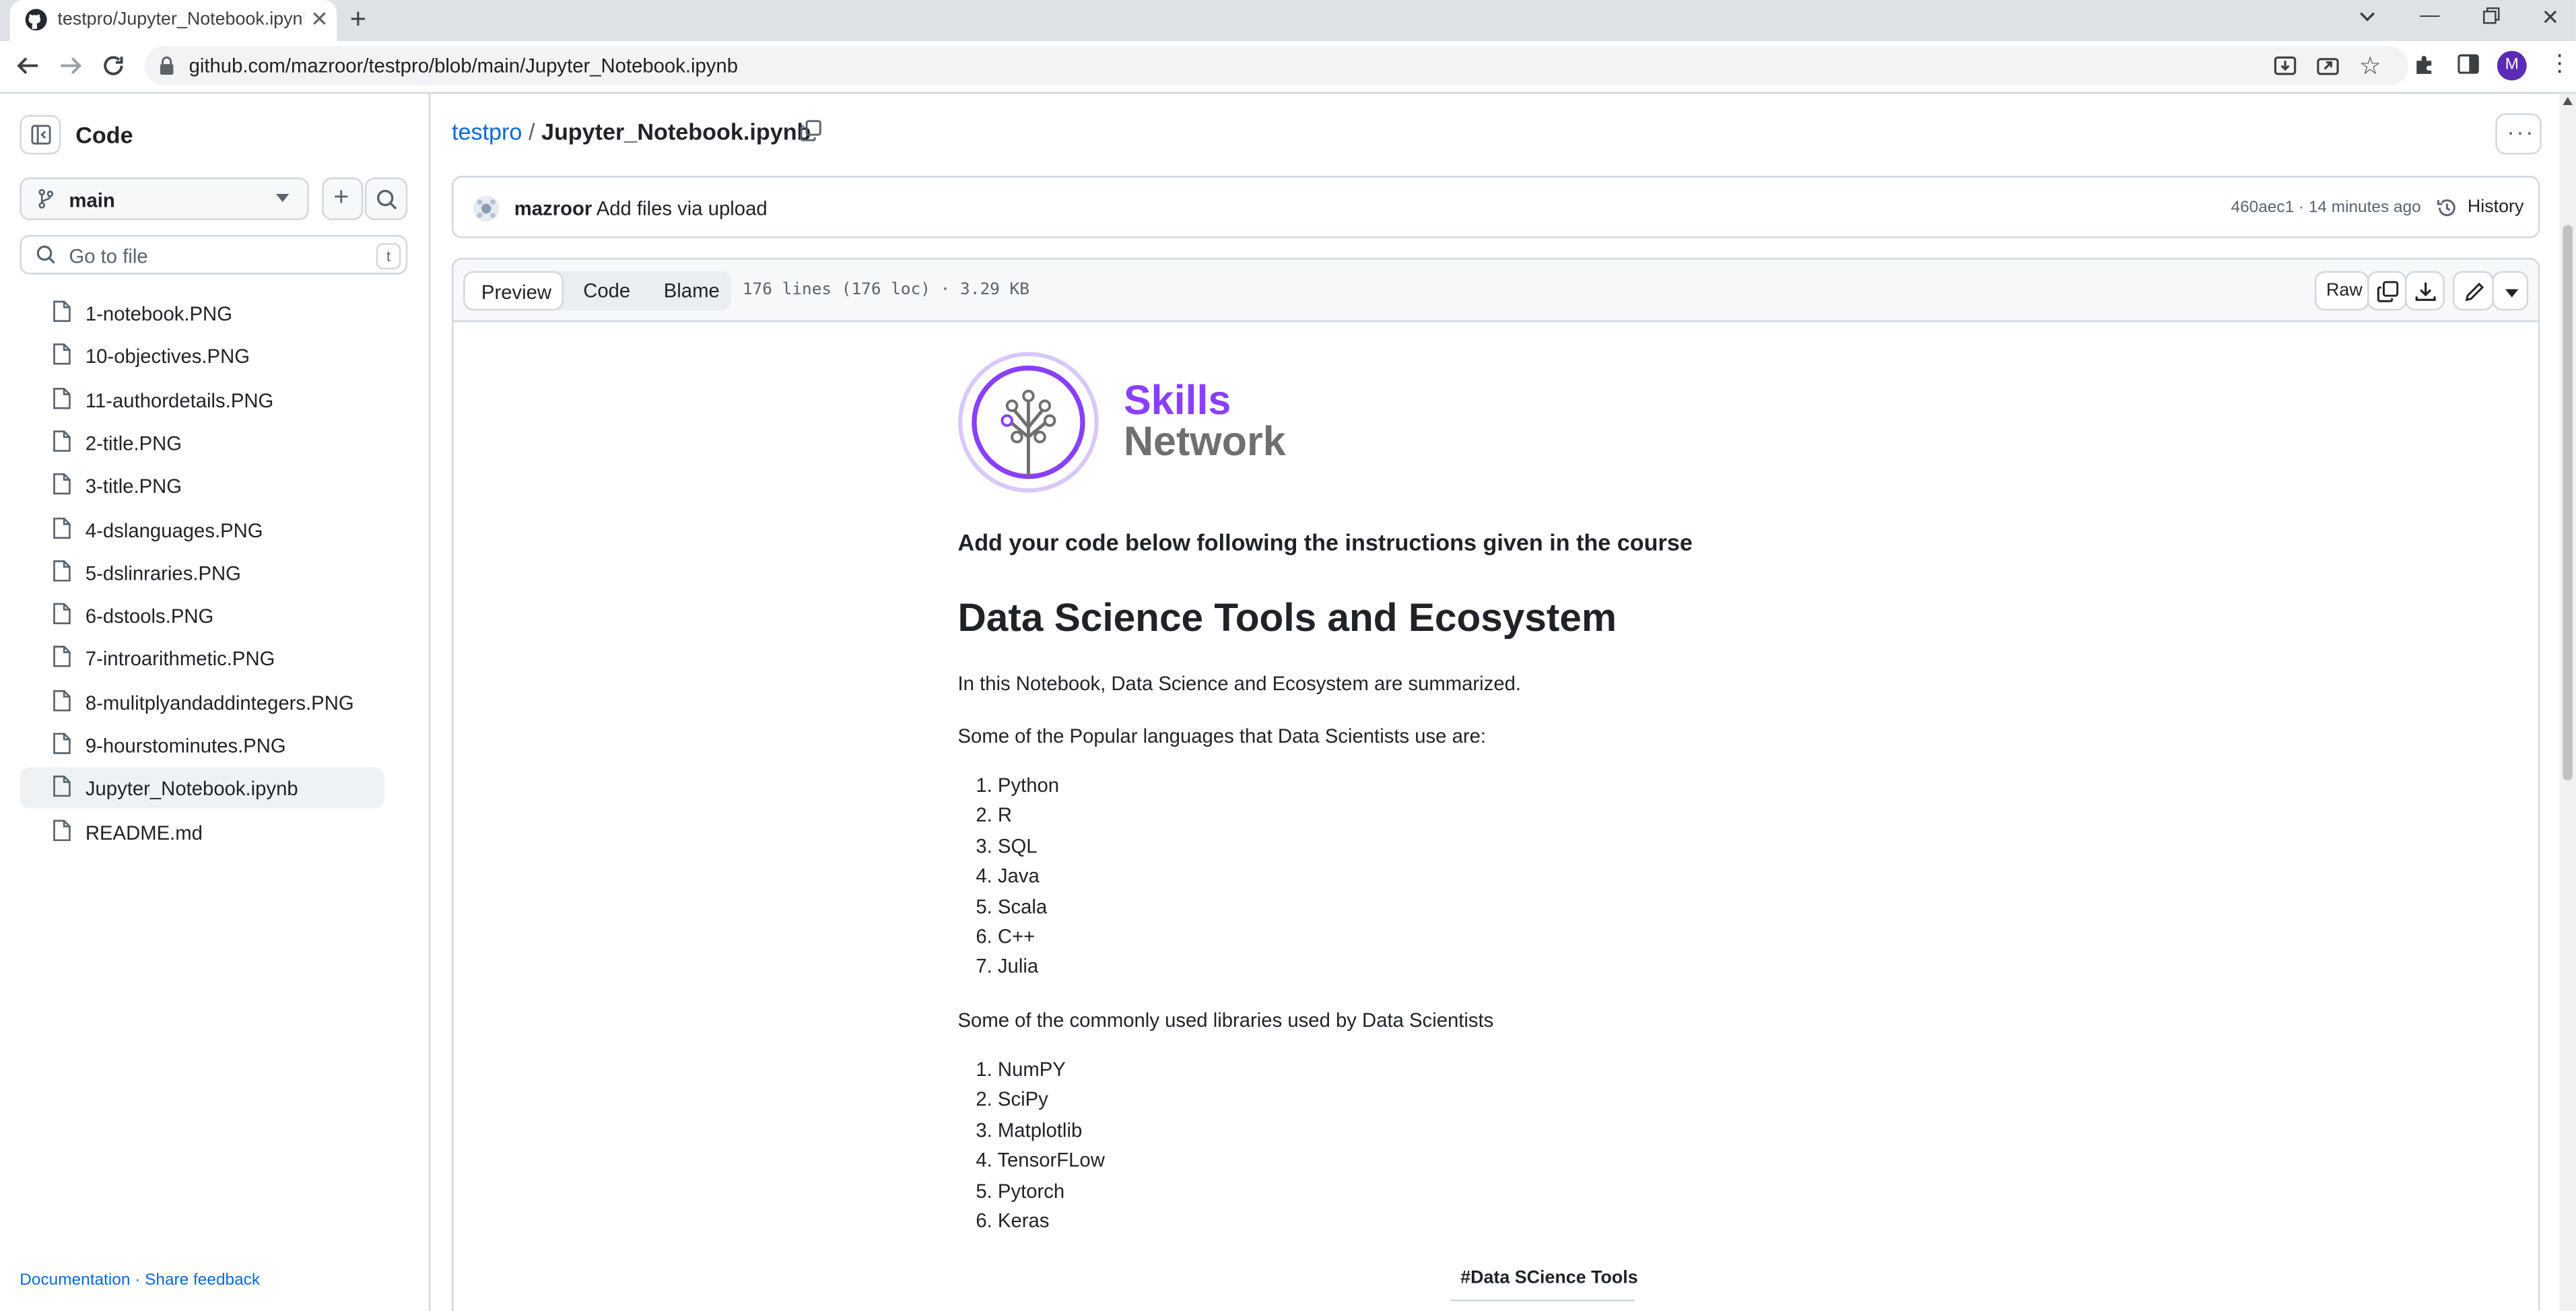 Image resolution: width=2576 pixels, height=1311 pixels. Describe the element at coordinates (607, 290) in the screenshot. I see `tab-code: Code` at that location.